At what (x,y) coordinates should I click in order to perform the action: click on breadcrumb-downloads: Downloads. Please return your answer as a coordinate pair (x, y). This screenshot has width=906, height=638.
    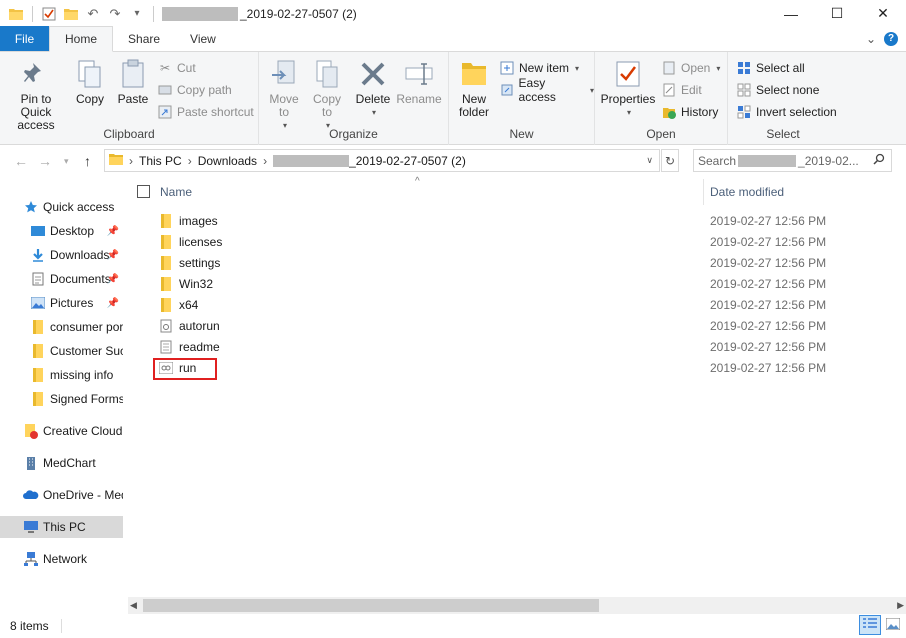
    Looking at the image, I should click on (227, 161).